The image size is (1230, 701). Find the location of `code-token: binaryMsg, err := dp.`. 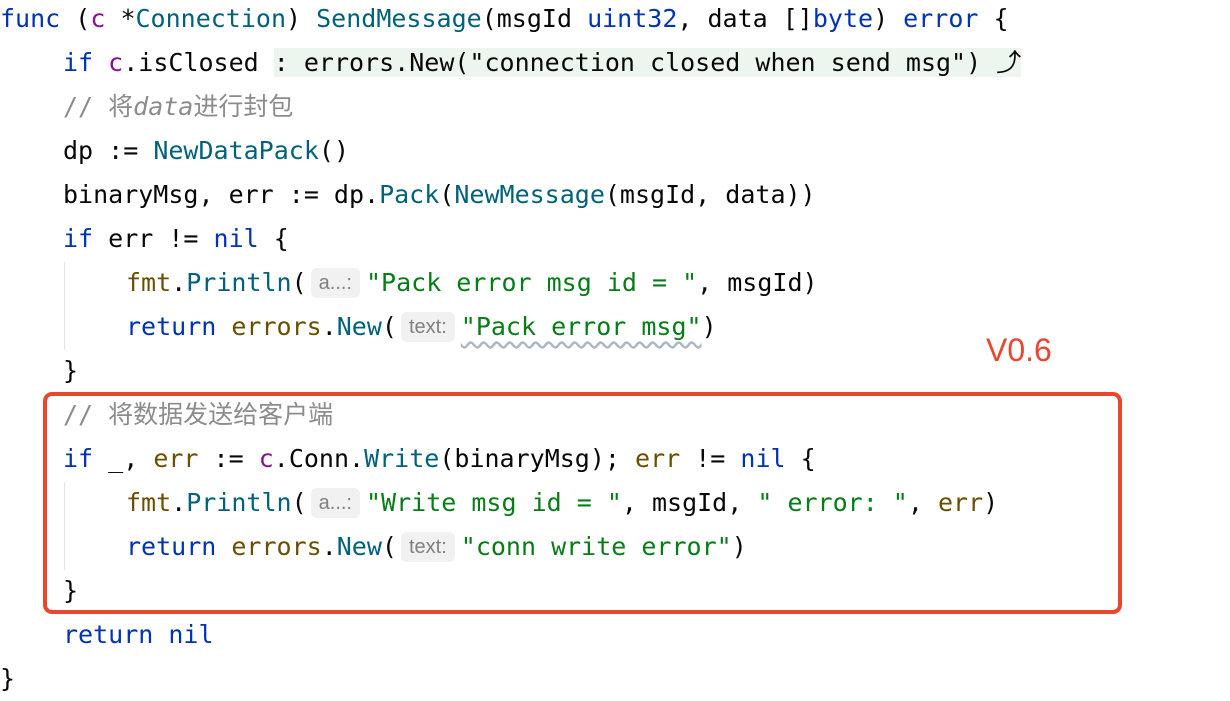

code-token: binaryMsg, err := dp. is located at coordinates (221, 194).